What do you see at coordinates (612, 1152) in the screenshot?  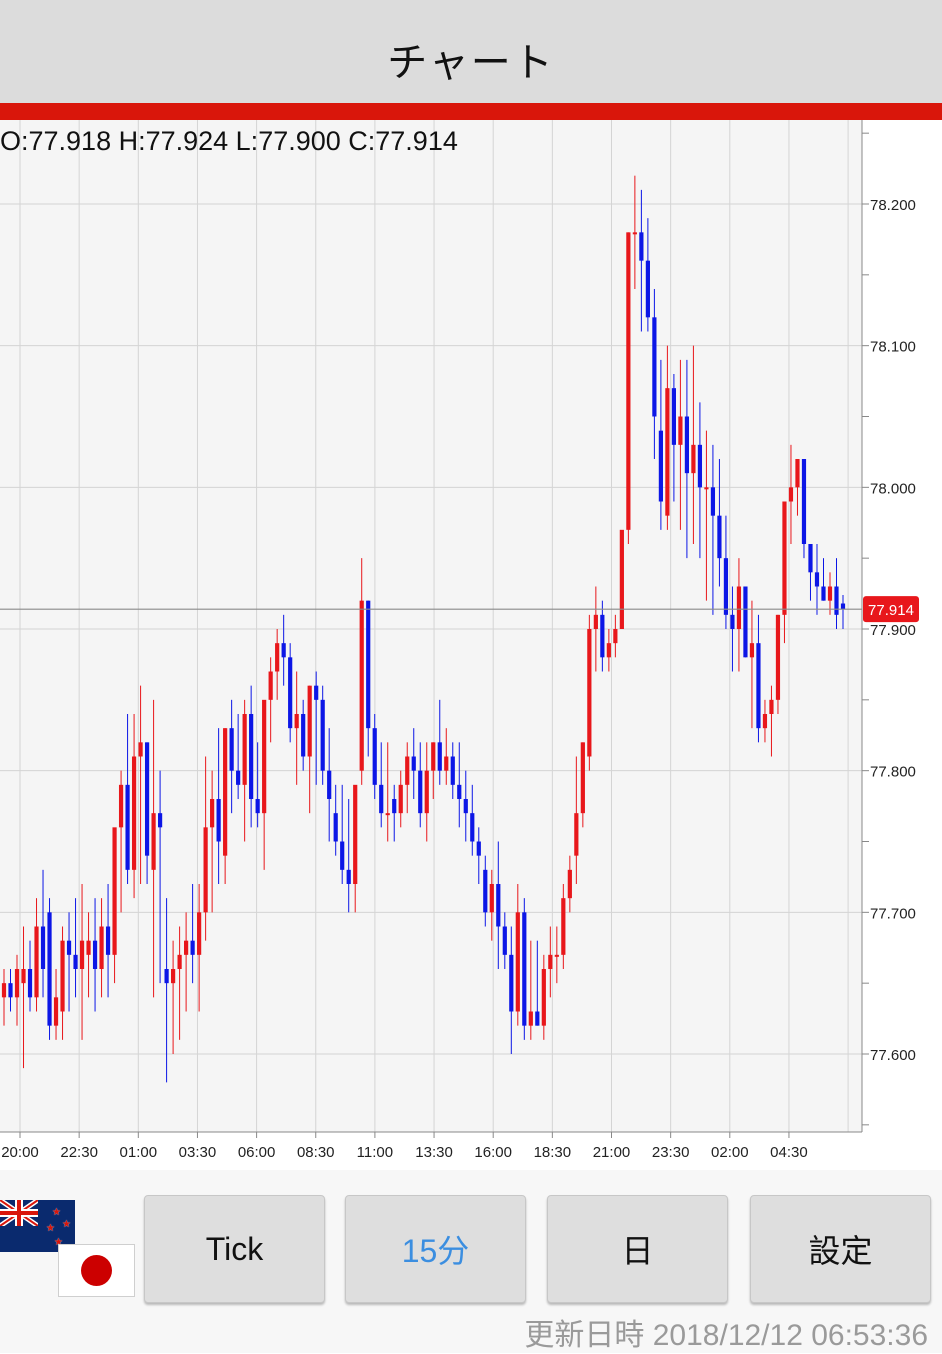 I see `x-axis-label: 21:00` at bounding box center [612, 1152].